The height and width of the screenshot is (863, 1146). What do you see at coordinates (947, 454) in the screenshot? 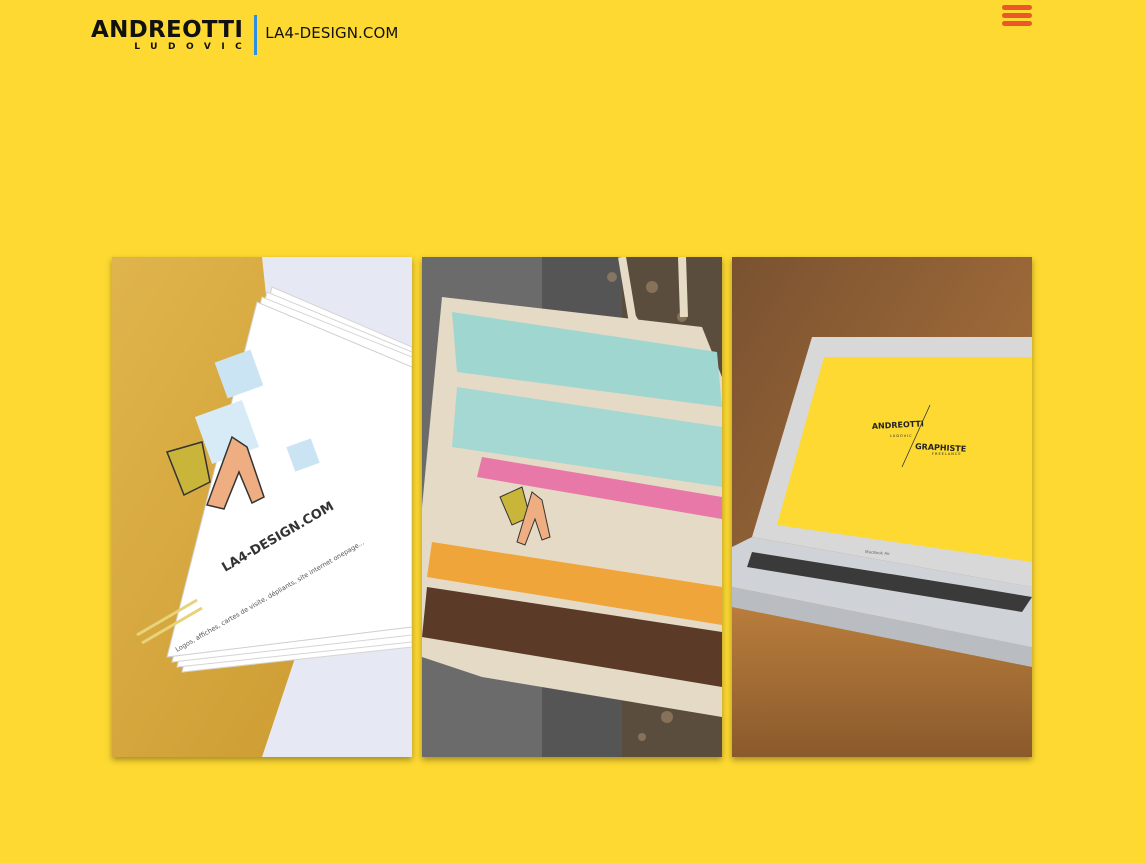
I see `screen-logo-right-sub: FREELANCE` at bounding box center [947, 454].